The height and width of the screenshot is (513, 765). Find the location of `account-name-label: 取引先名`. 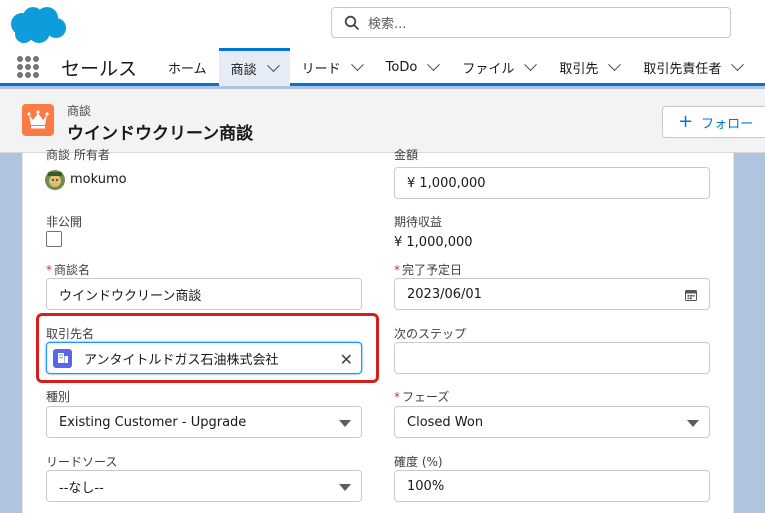

account-name-label: 取引先名 is located at coordinates (70, 334).